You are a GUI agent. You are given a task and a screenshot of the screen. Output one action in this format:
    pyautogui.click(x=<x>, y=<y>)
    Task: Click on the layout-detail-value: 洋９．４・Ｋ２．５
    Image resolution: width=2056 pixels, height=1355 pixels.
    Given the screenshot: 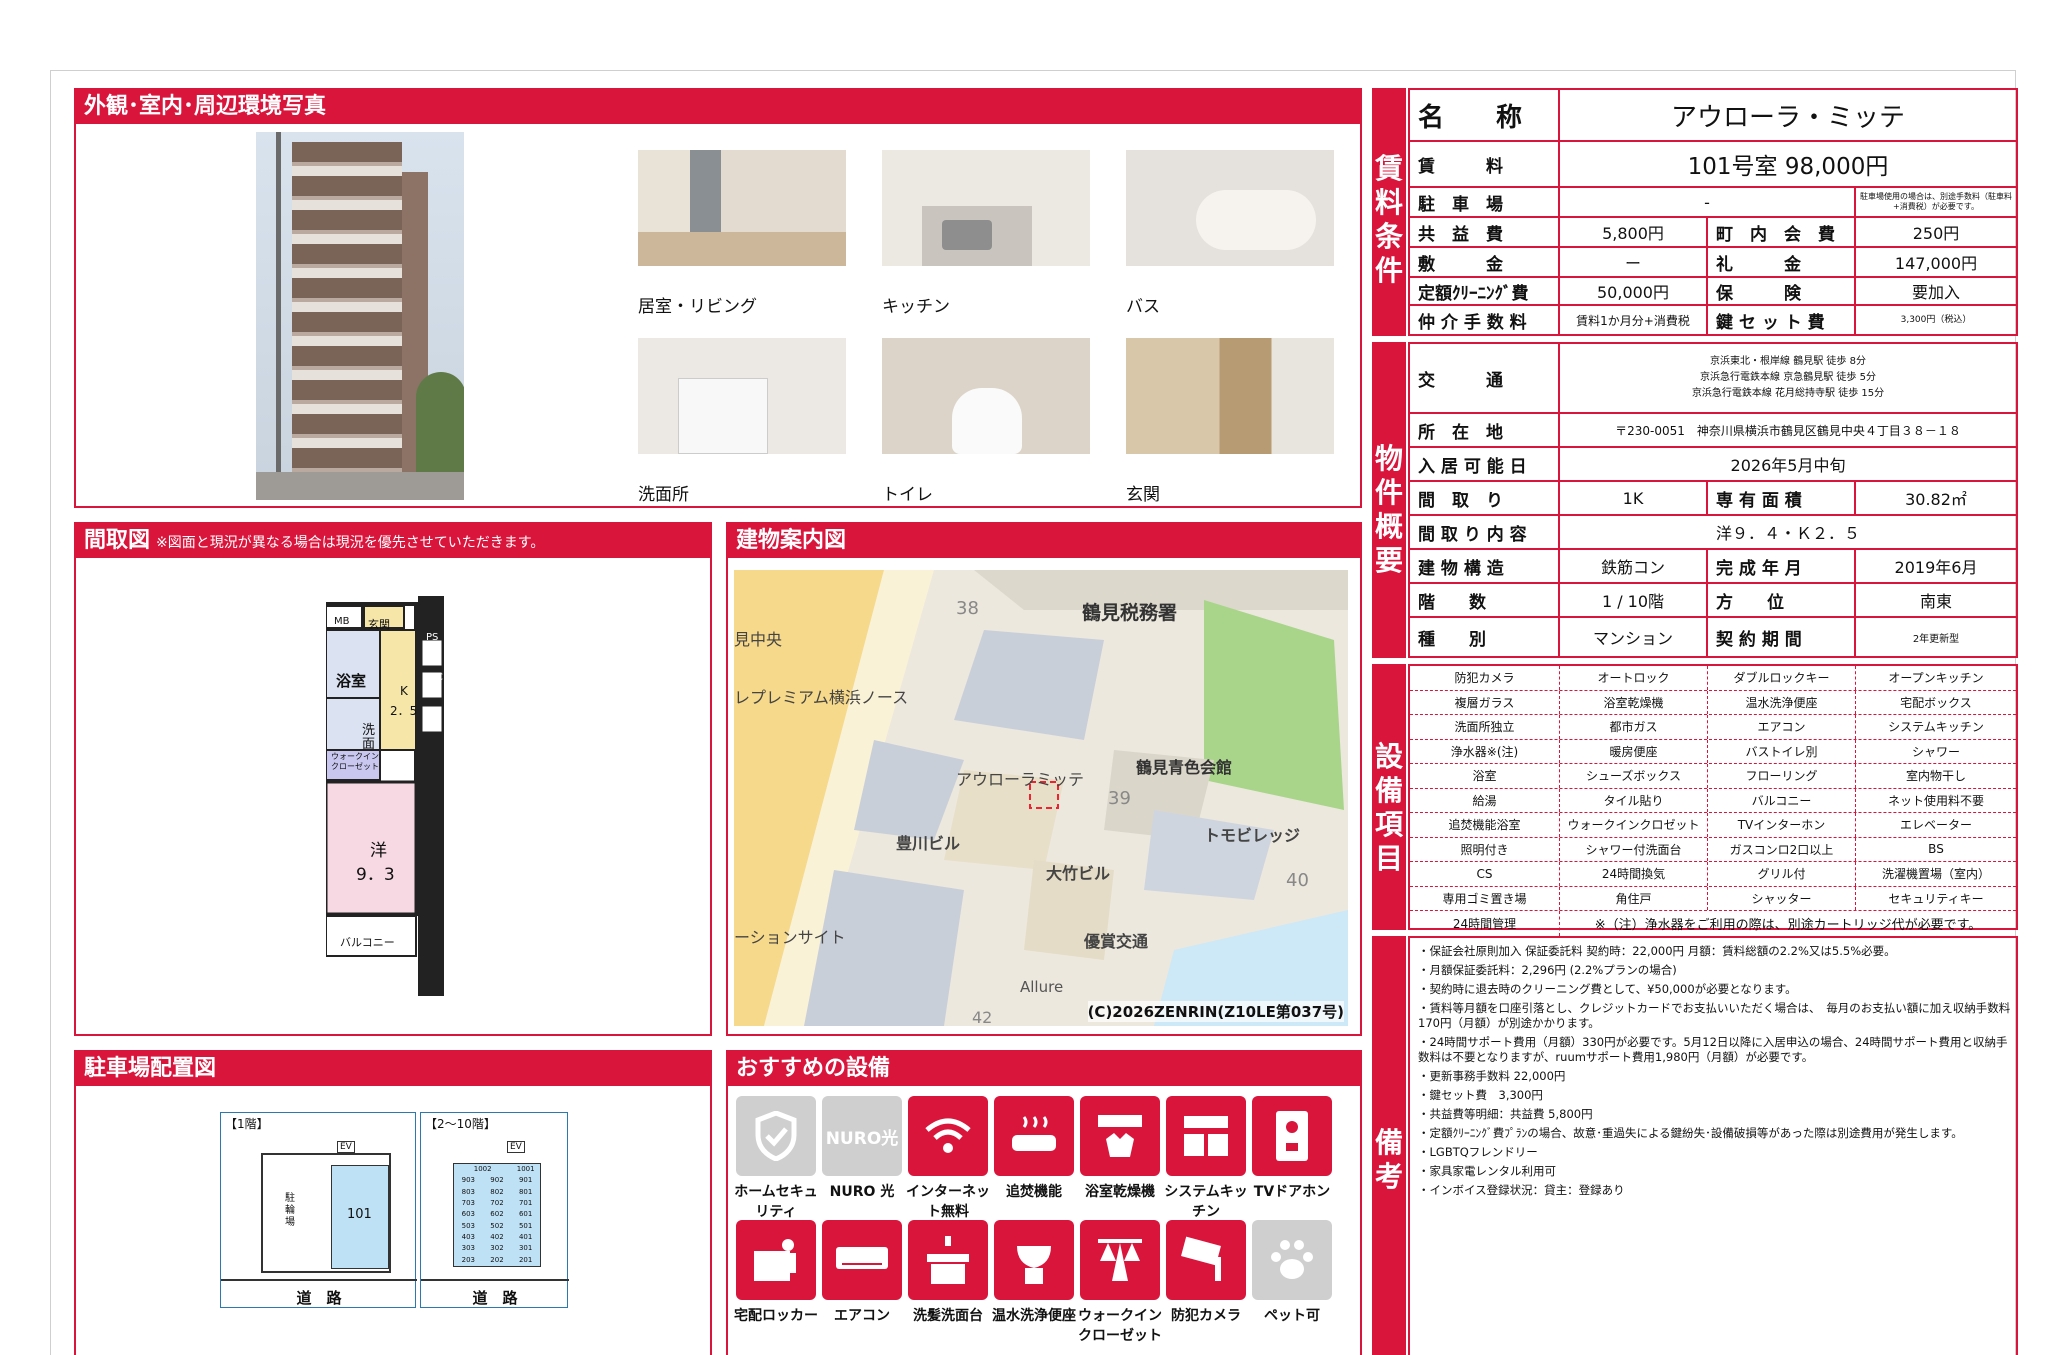 What is the action you would take?
    pyautogui.click(x=1787, y=533)
    